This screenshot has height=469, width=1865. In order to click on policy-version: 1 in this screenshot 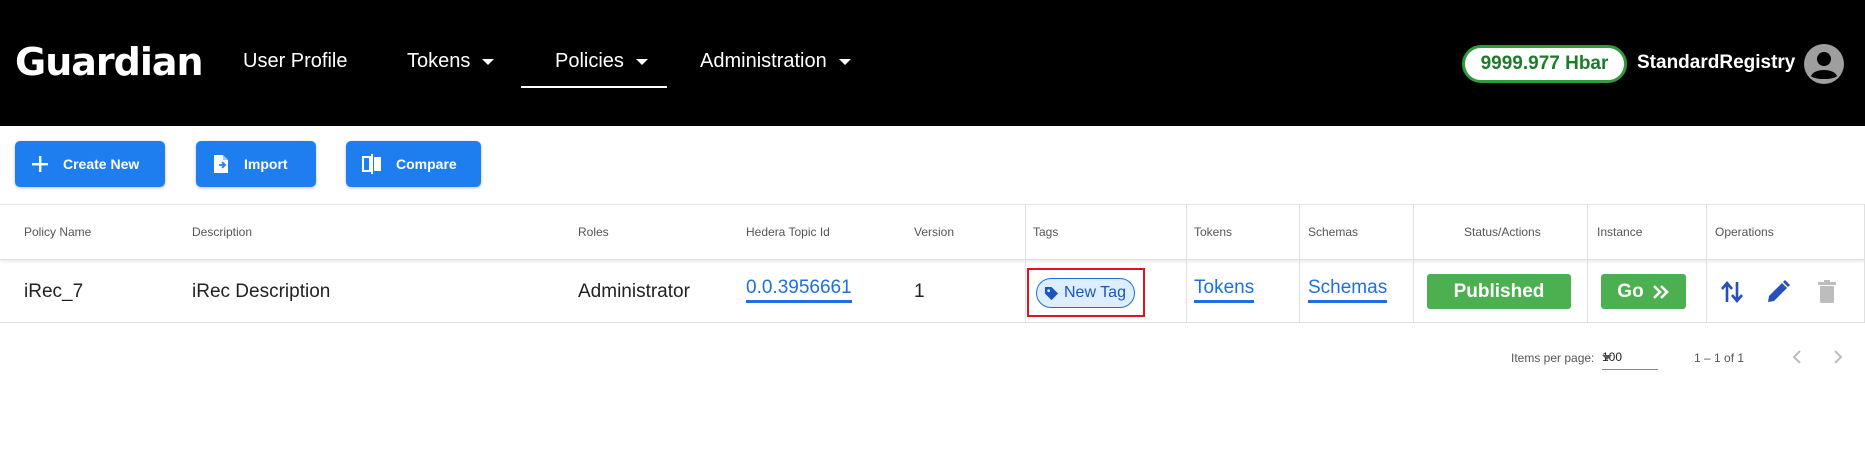, I will do `click(919, 291)`.